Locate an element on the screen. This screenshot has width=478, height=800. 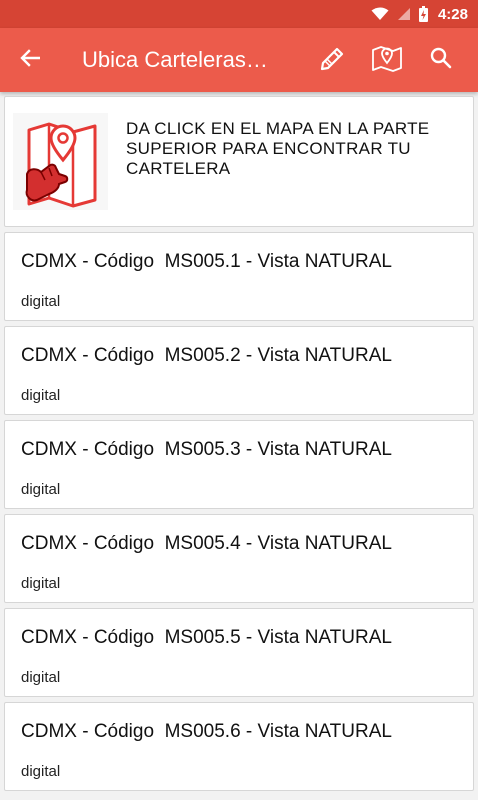
battery-charging-icon is located at coordinates (423, 14).